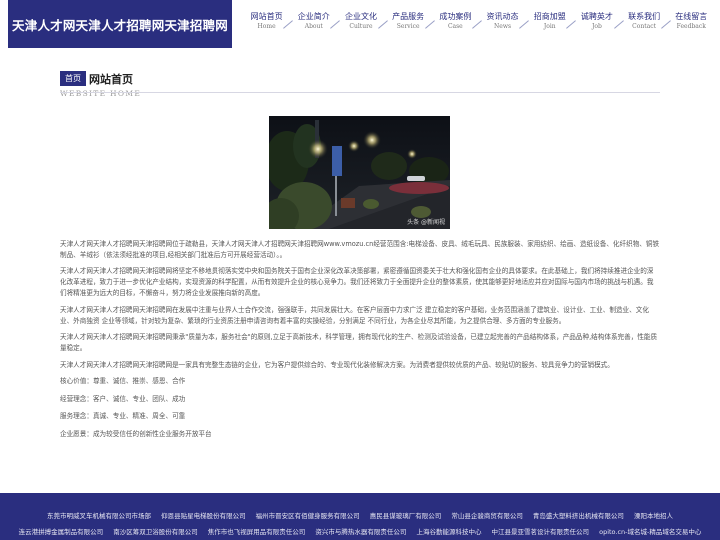 This screenshot has width=720, height=540. What do you see at coordinates (448, 532) in the screenshot?
I see `footer-link: 上海谷勤能源科技中心` at bounding box center [448, 532].